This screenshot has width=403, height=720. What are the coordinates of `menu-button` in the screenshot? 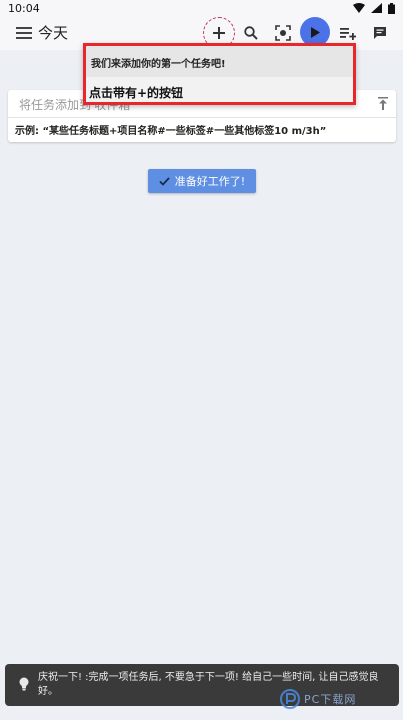 It's located at (24, 33).